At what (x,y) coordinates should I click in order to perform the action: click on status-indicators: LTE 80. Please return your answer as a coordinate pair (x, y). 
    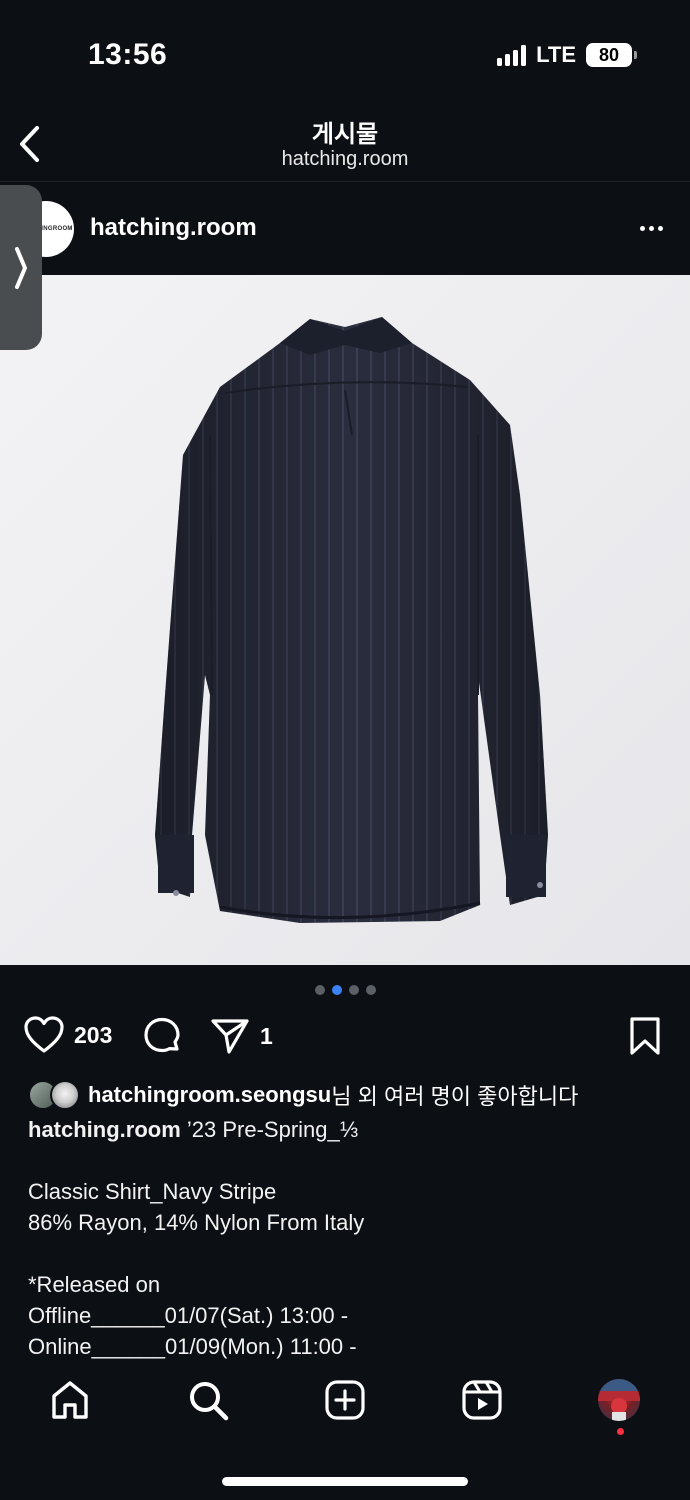
    Looking at the image, I should click on (567, 55).